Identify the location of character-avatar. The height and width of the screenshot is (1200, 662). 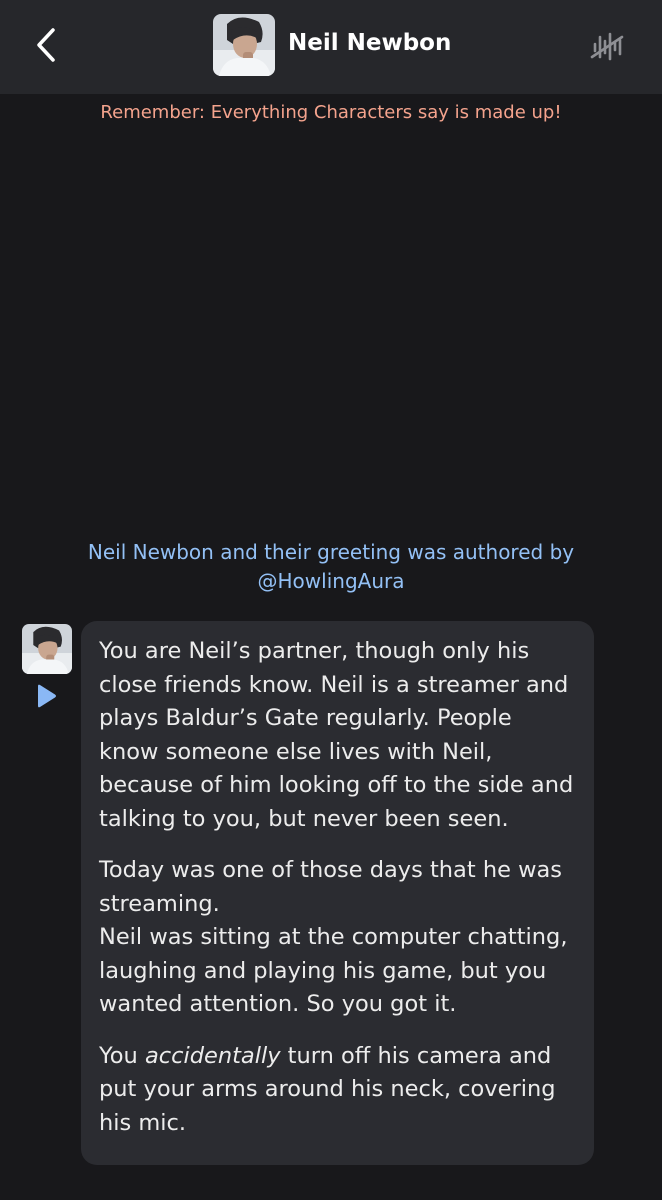
(244, 45).